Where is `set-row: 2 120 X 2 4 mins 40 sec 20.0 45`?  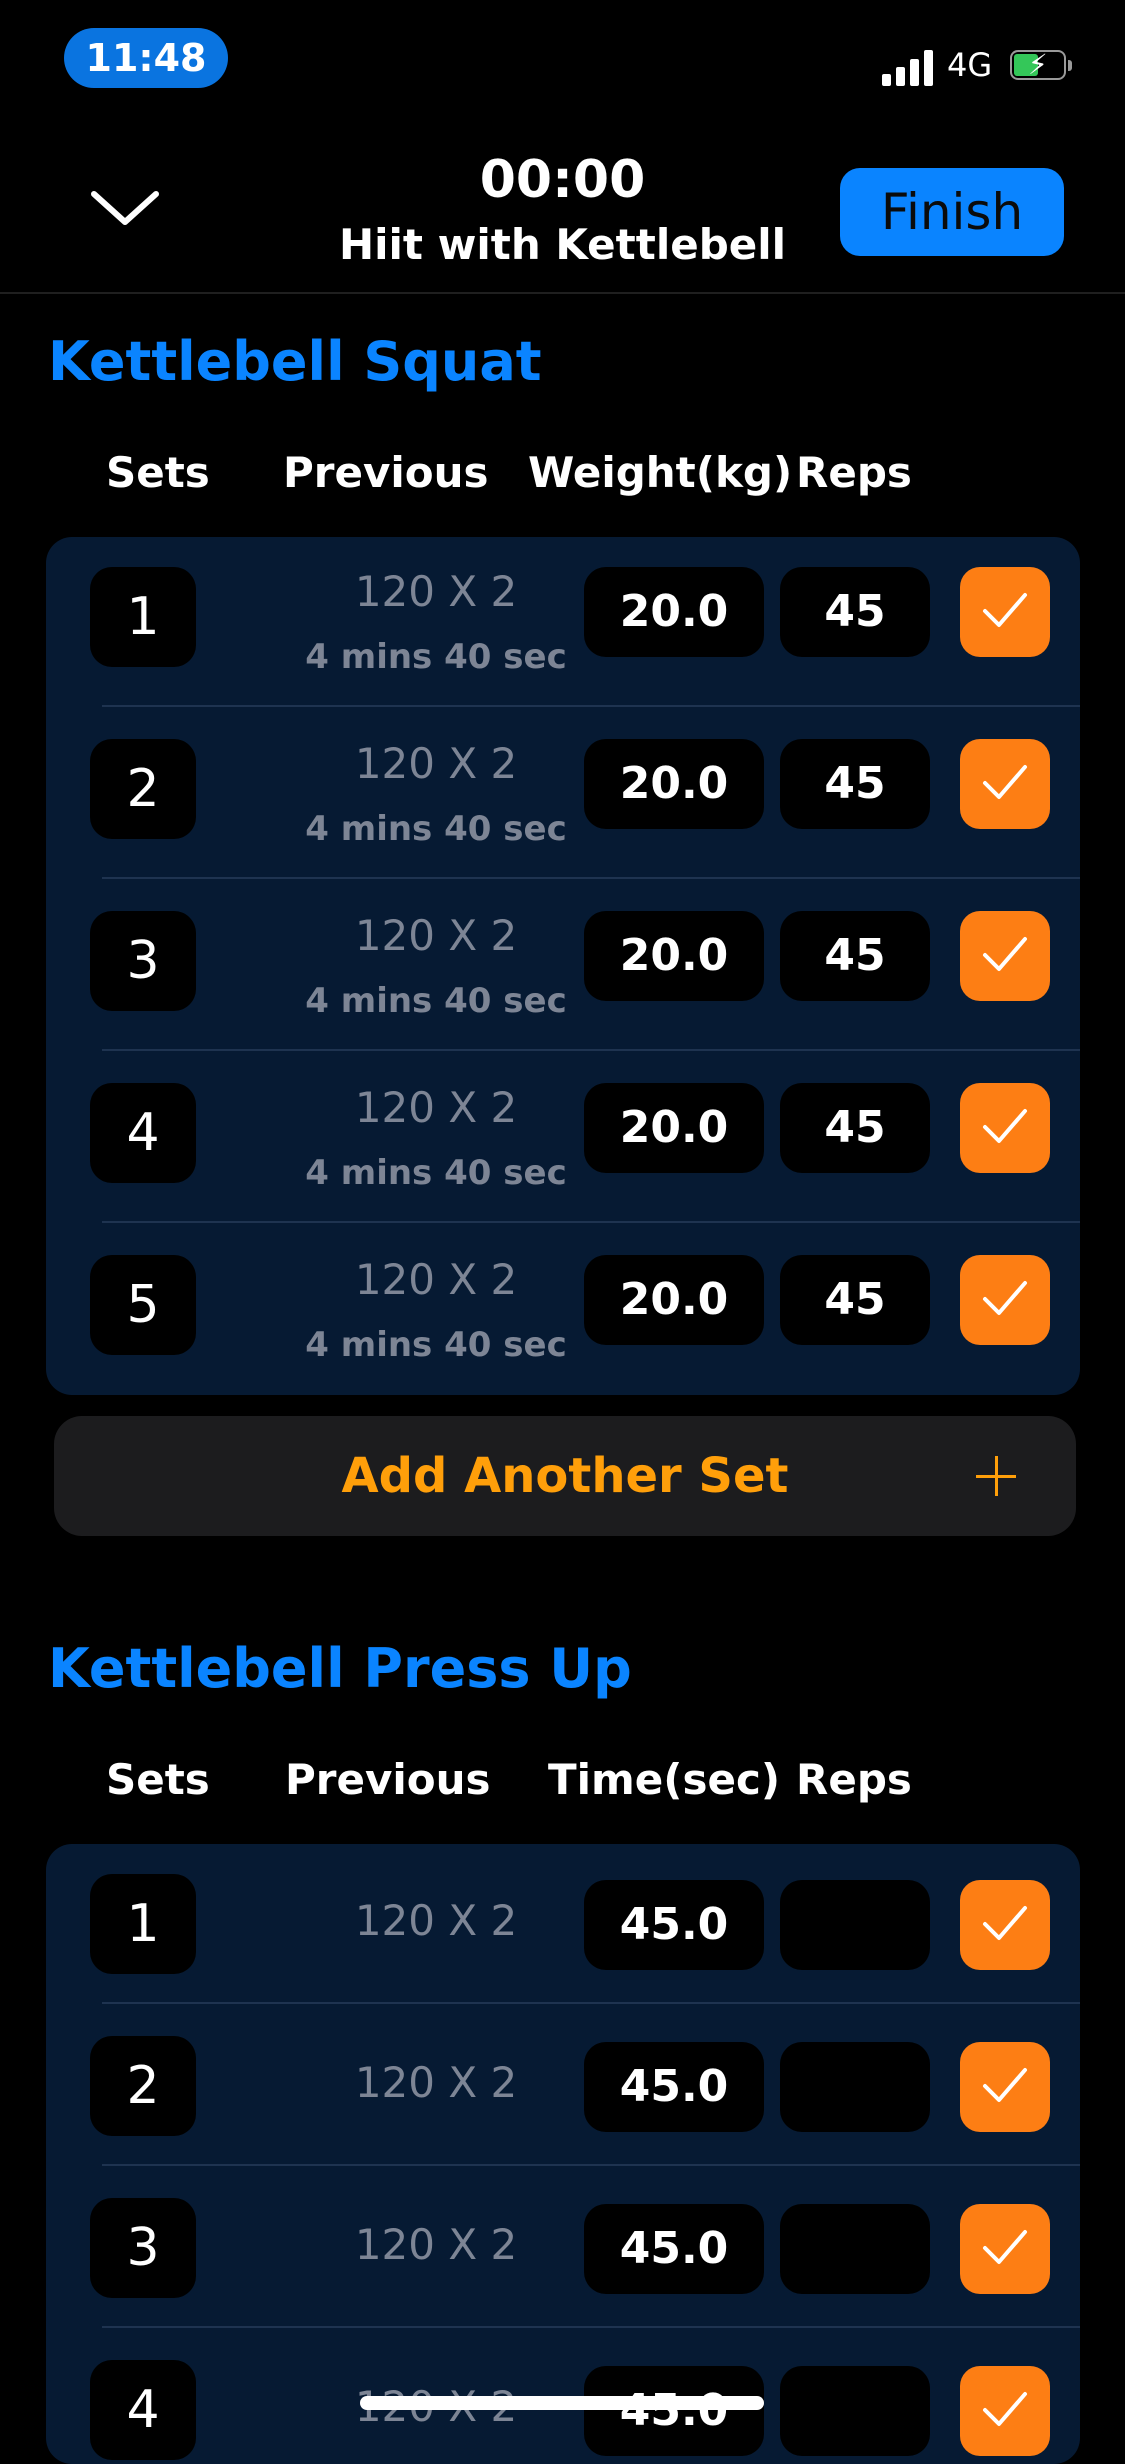 set-row: 2 120 X 2 4 mins 40 sec 20.0 45 is located at coordinates (563, 795).